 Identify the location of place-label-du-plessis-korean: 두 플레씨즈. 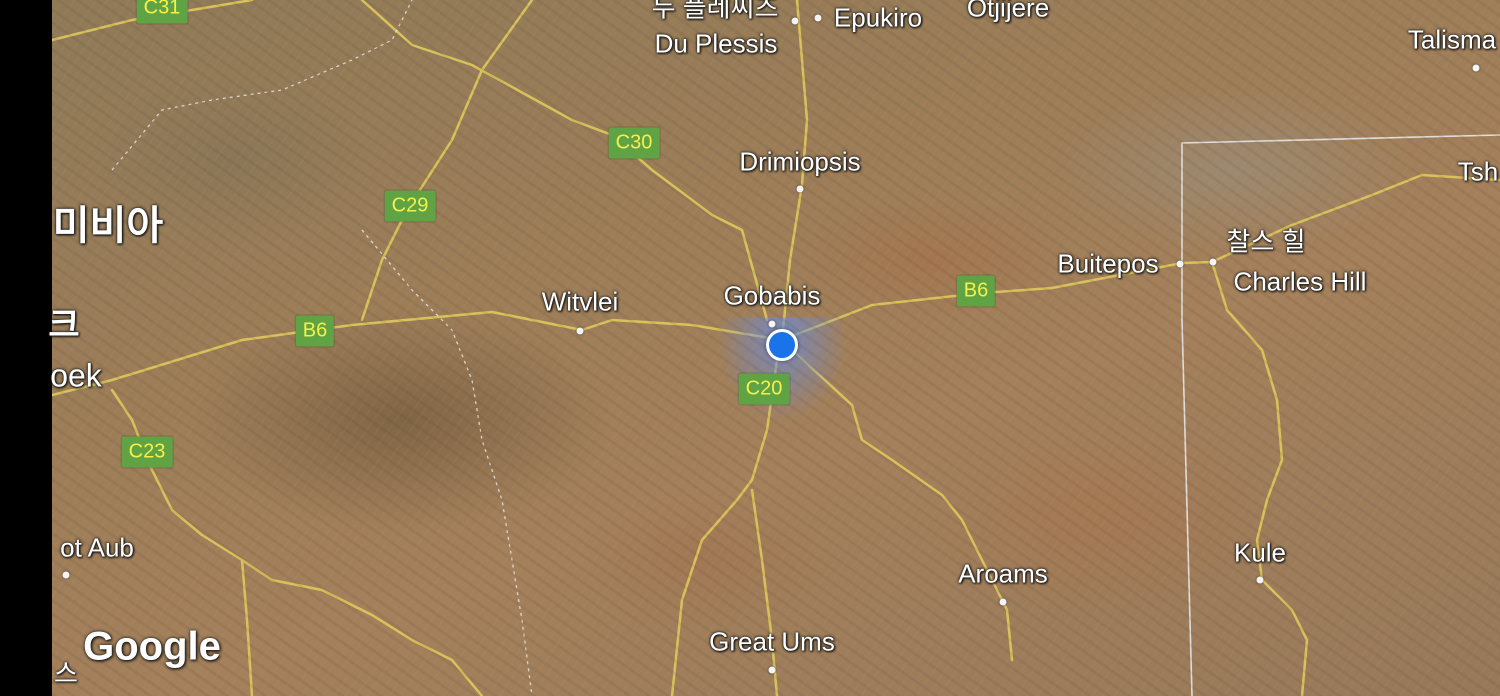
(715, 11).